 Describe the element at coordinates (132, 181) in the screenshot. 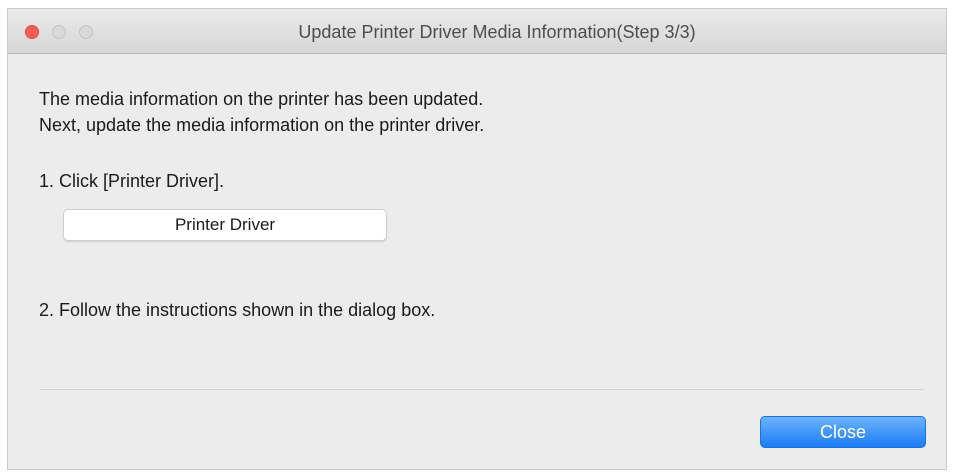

I see `step-1-text: 1. Click [Printer Driver].` at that location.